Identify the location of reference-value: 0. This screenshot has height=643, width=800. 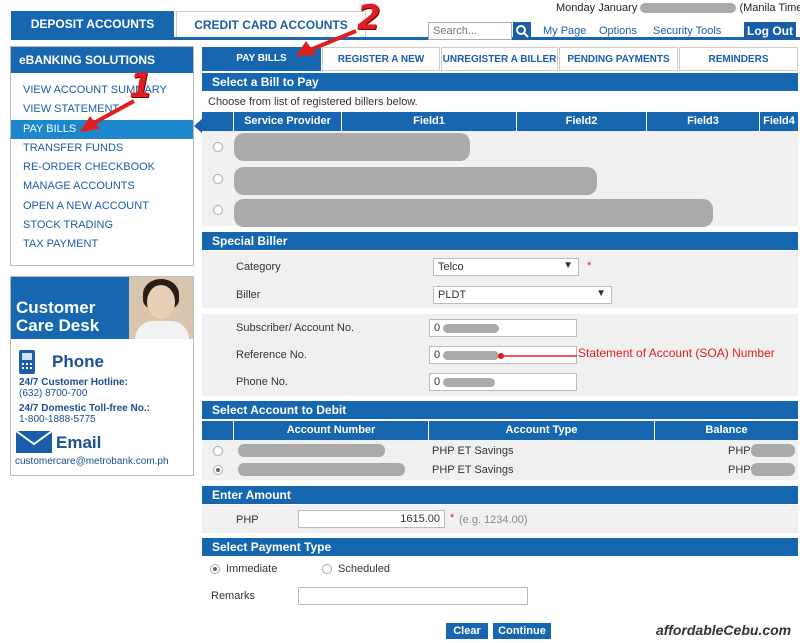
(437, 355).